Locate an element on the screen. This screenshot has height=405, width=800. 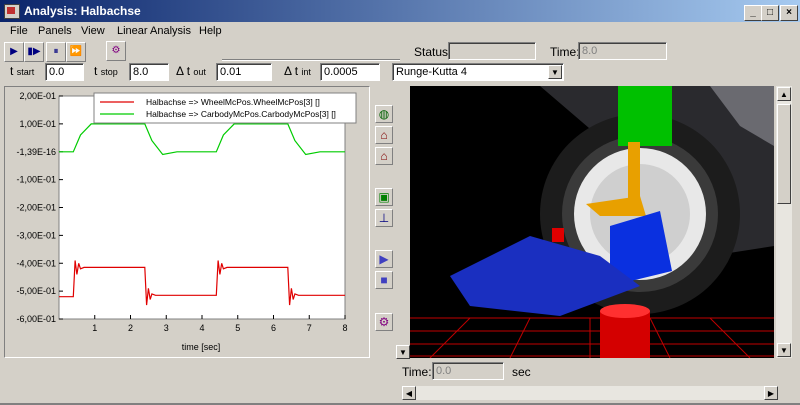
axes-icon: ⊥ is located at coordinates (384, 218).